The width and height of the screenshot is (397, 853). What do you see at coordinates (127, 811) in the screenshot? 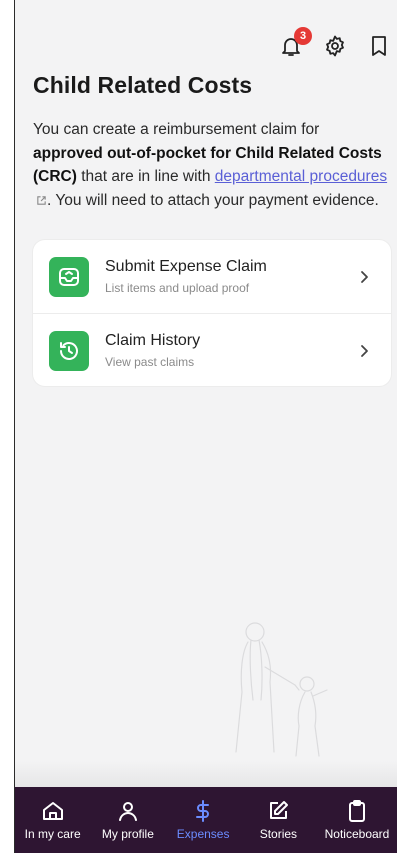
I see `user-icon` at bounding box center [127, 811].